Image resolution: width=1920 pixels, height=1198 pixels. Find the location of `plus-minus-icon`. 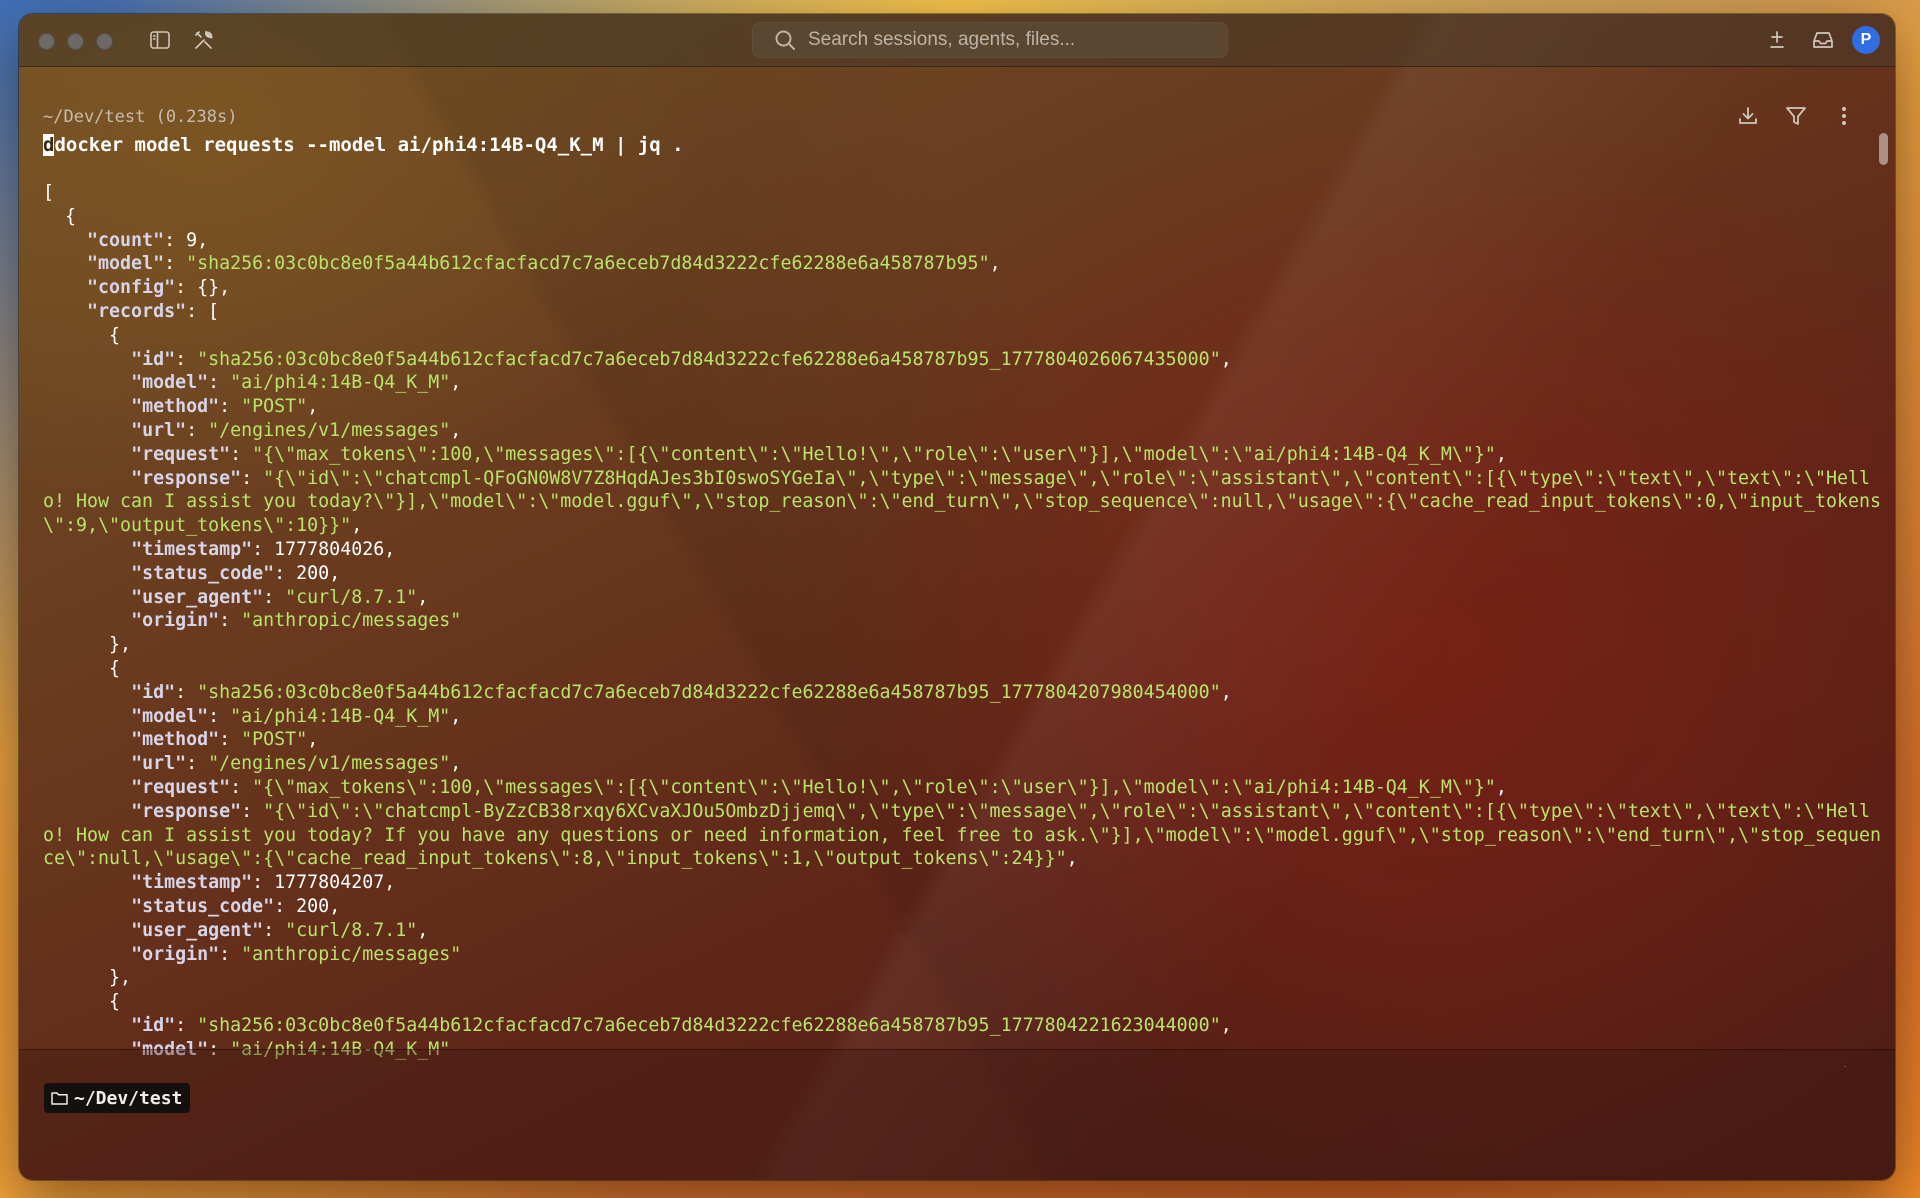

plus-minus-icon is located at coordinates (1777, 40).